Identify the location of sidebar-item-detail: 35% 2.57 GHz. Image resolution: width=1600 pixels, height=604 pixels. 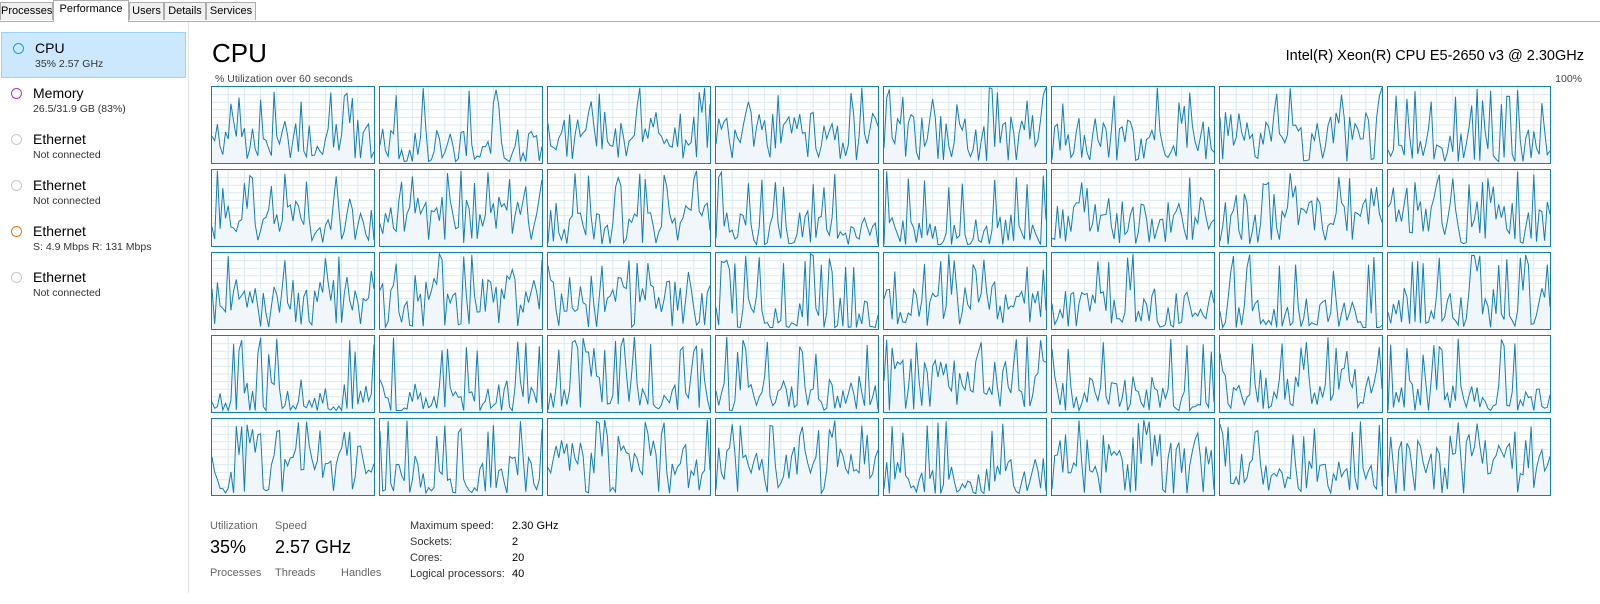
(69, 64).